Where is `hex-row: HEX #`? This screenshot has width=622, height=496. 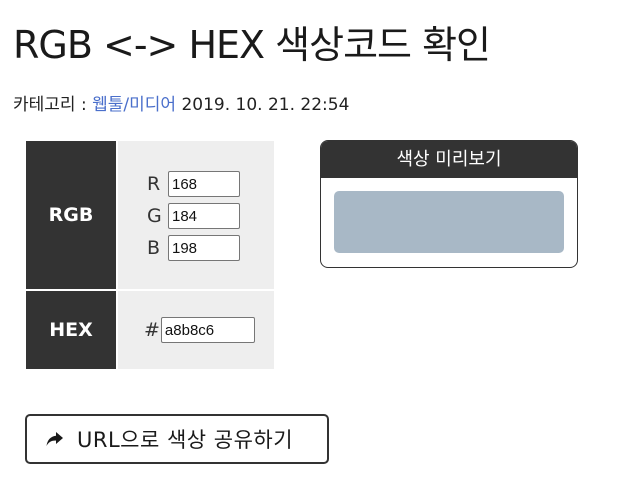 hex-row: HEX # is located at coordinates (150, 329).